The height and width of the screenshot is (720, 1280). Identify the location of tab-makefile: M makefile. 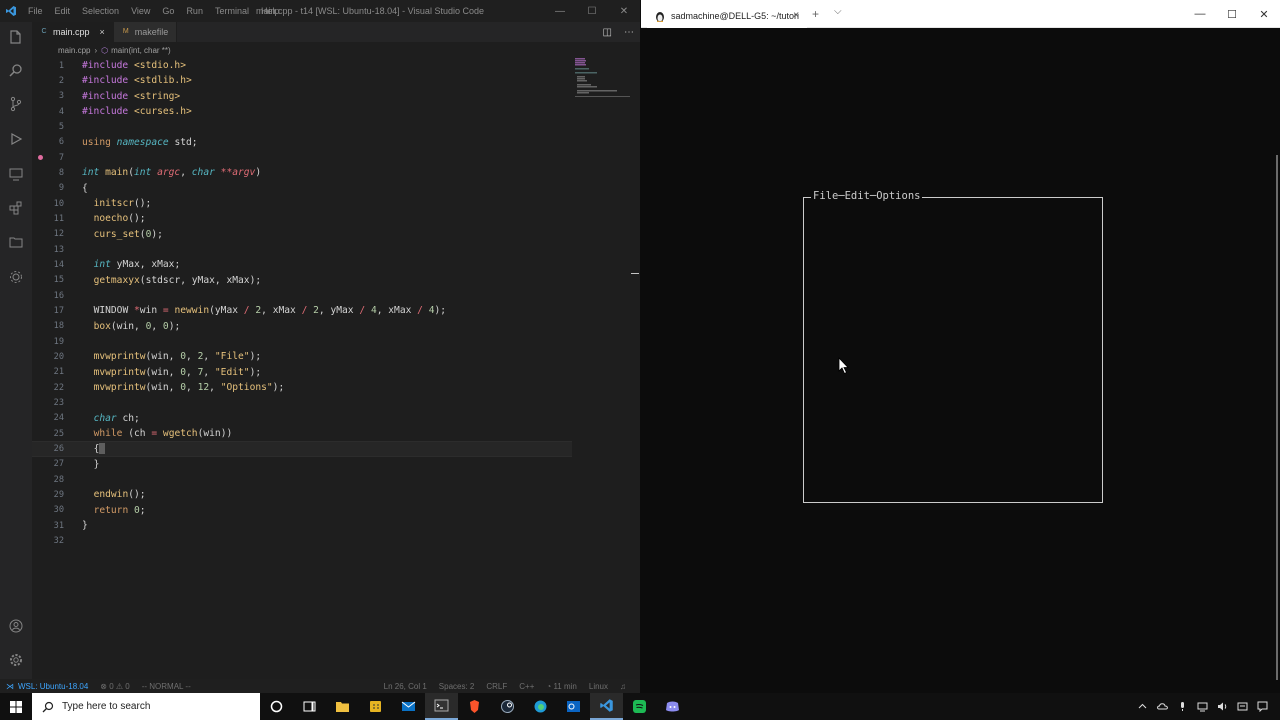
(145, 32).